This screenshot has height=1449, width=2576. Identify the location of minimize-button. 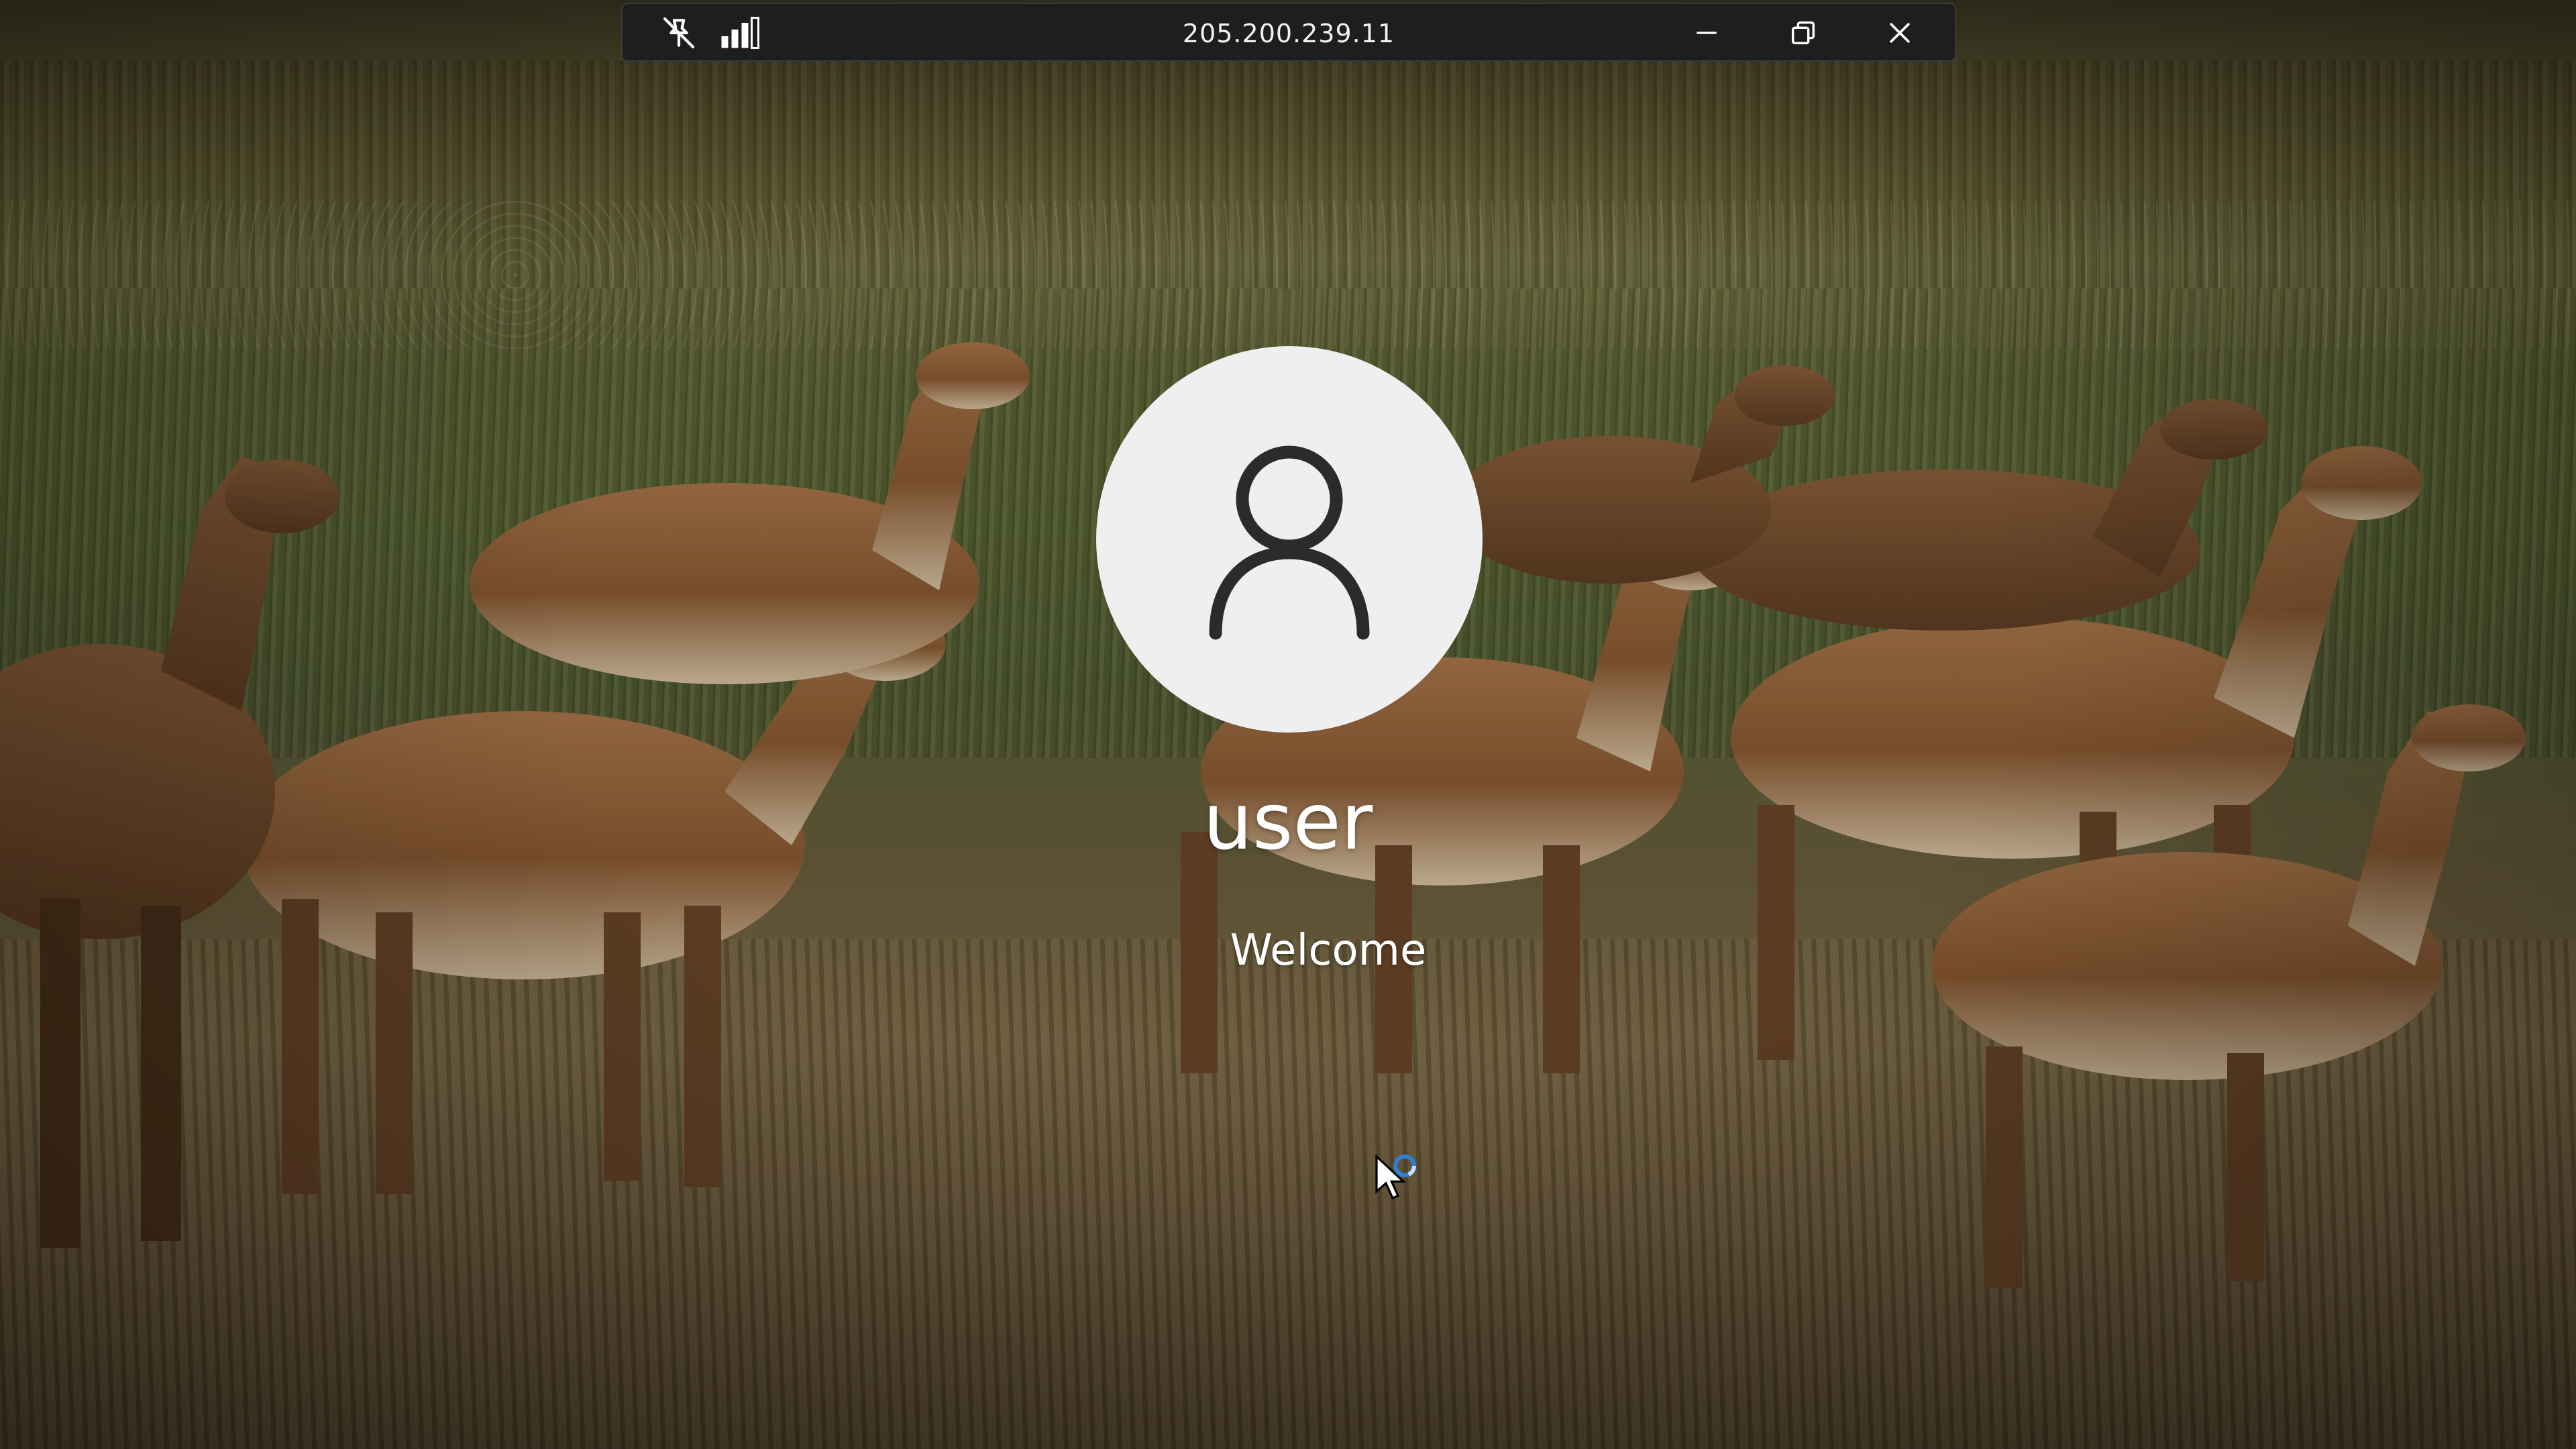
(1706, 32).